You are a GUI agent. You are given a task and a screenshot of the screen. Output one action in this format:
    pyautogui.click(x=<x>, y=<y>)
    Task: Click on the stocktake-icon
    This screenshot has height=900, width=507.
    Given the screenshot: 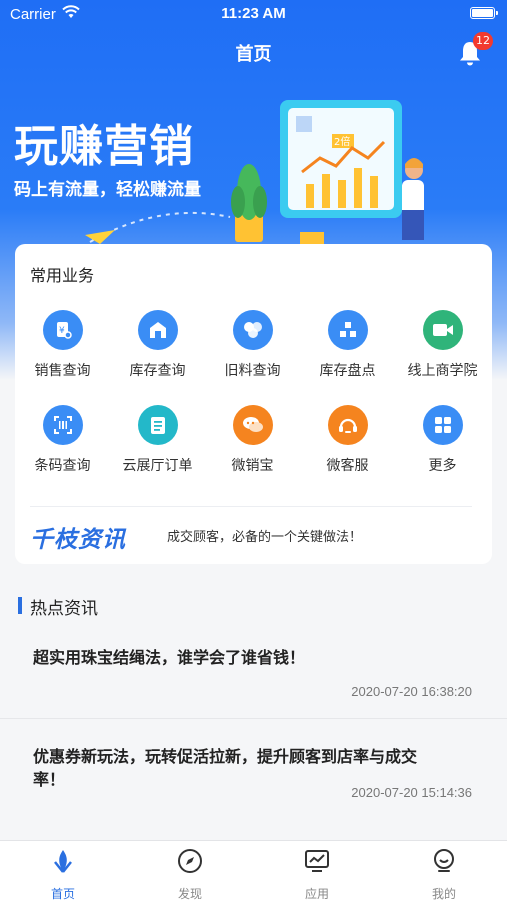 What is the action you would take?
    pyautogui.click(x=347, y=330)
    